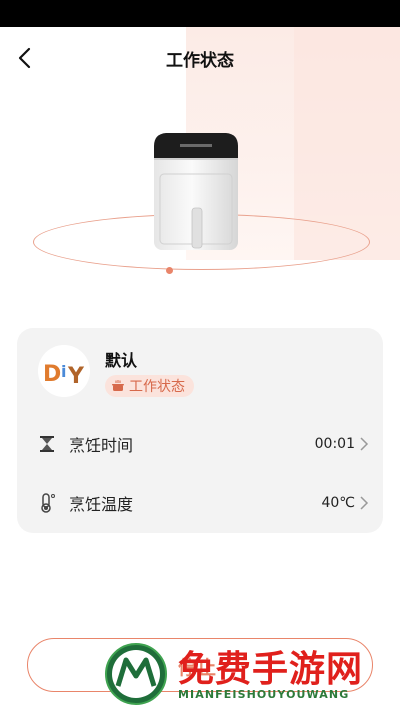  What do you see at coordinates (169, 270) in the screenshot?
I see `orbit-indicator` at bounding box center [169, 270].